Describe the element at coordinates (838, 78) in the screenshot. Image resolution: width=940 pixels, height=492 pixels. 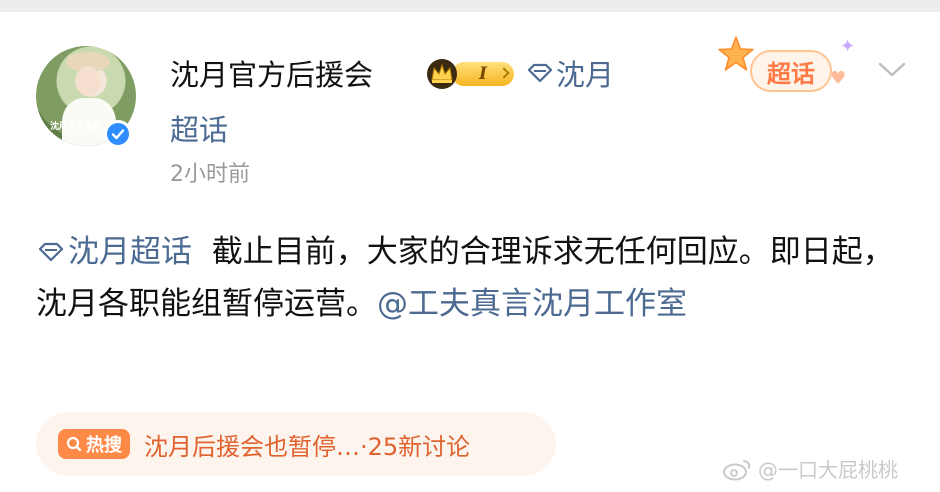
I see `heart-icon: ♥` at that location.